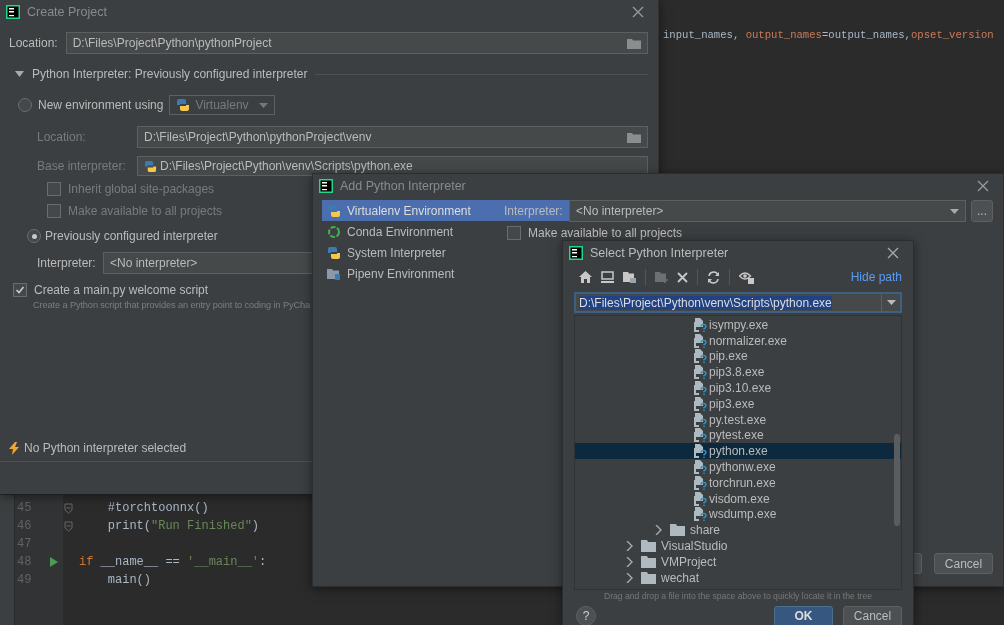  What do you see at coordinates (738, 498) in the screenshot?
I see `file-item: visdom.exe` at bounding box center [738, 498].